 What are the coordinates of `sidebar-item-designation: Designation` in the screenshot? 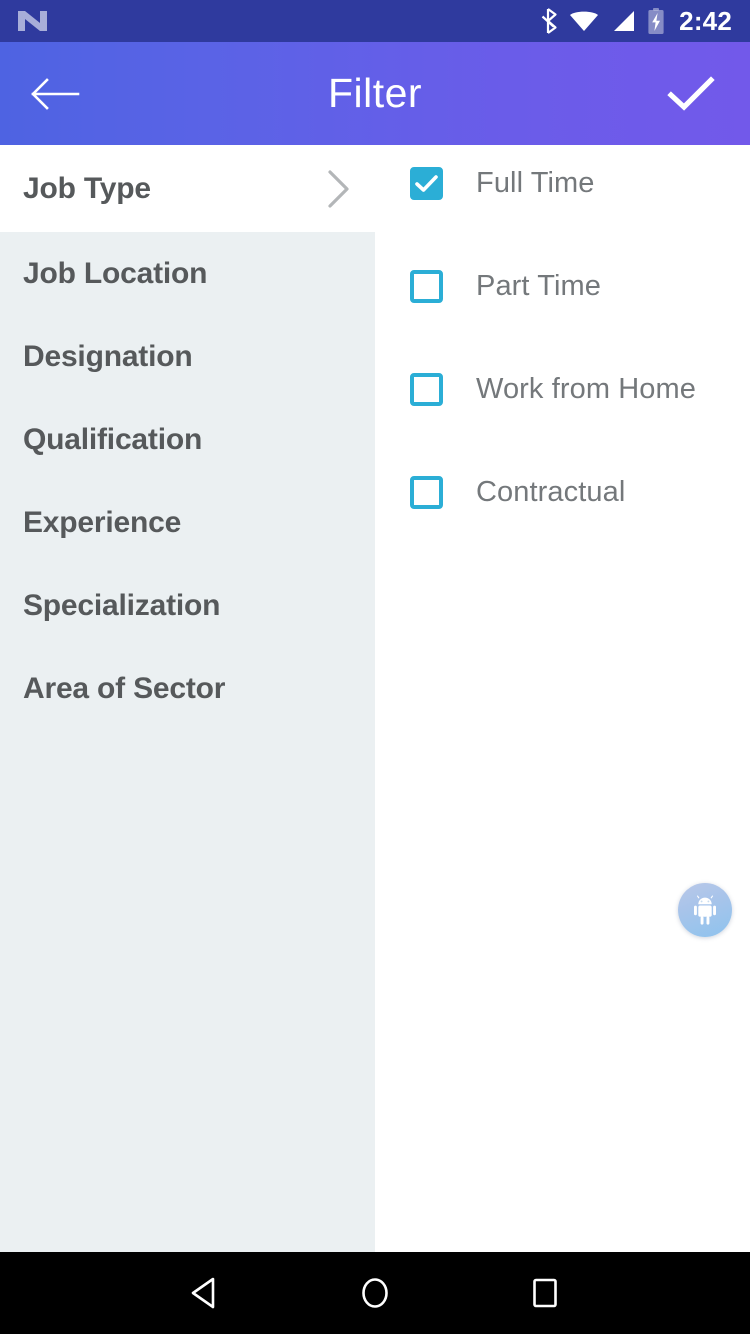 It's located at (187, 356).